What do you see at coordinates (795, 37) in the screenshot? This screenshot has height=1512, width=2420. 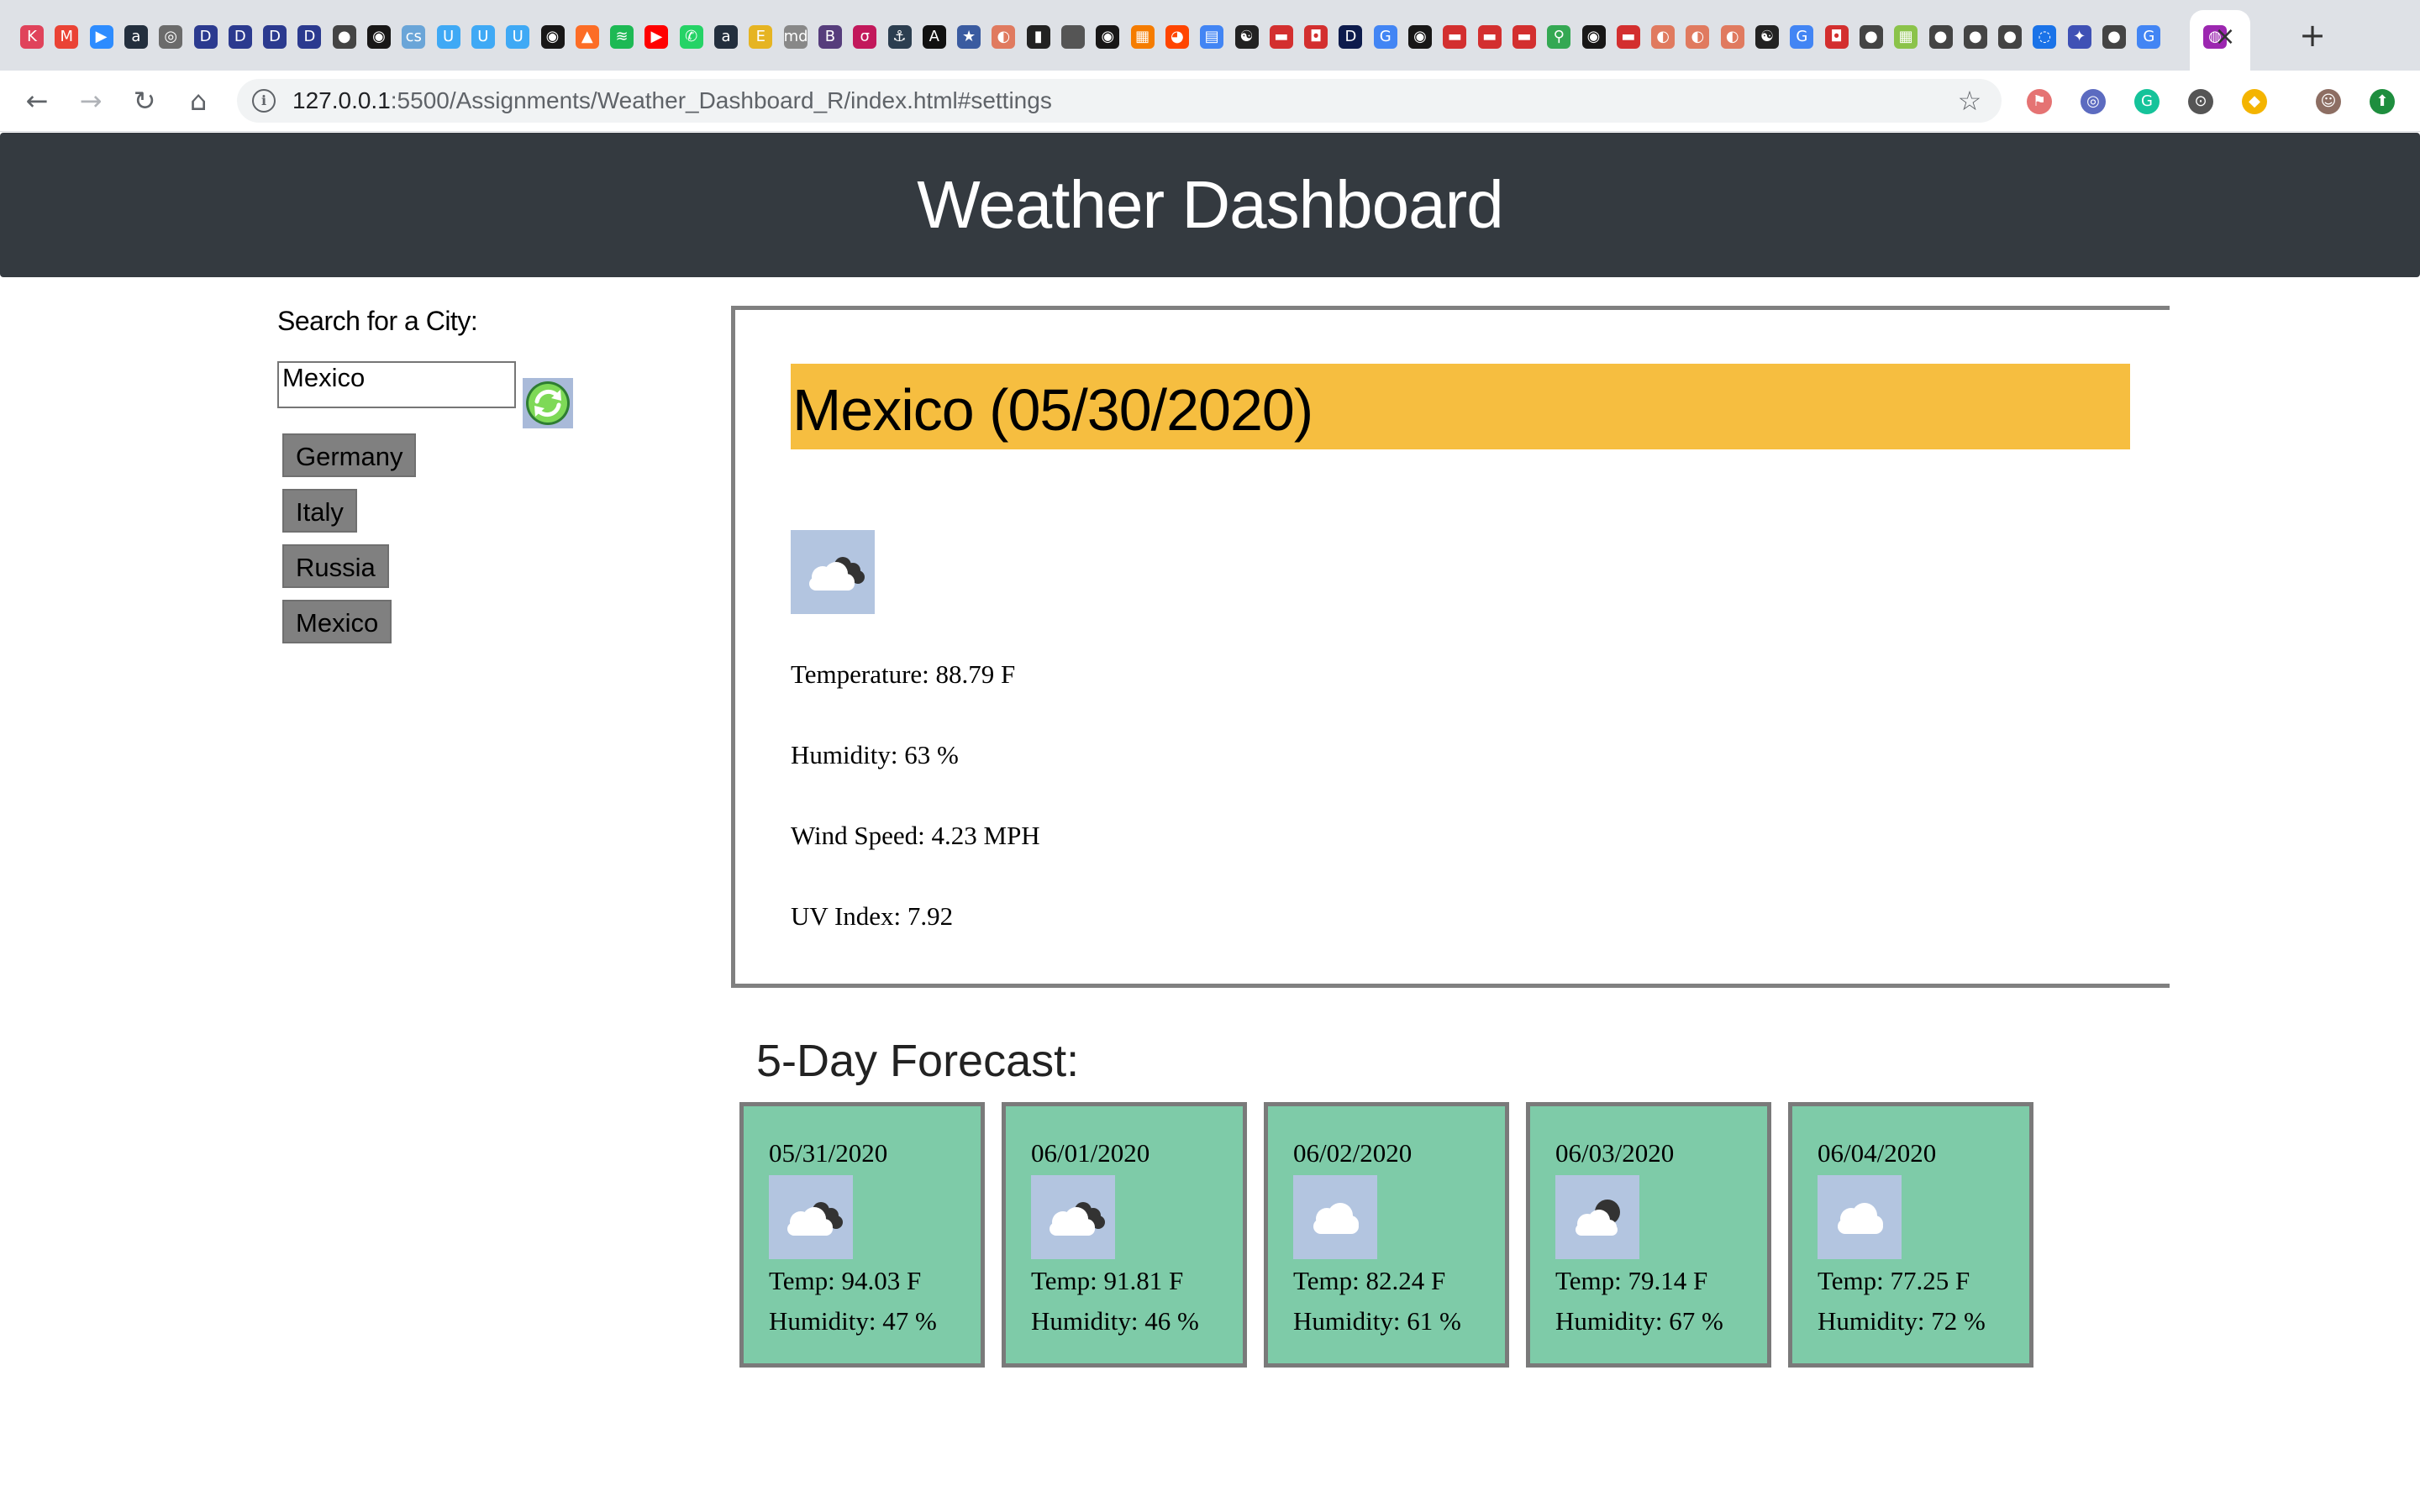 I see `tab-favicon-icon: md` at bounding box center [795, 37].